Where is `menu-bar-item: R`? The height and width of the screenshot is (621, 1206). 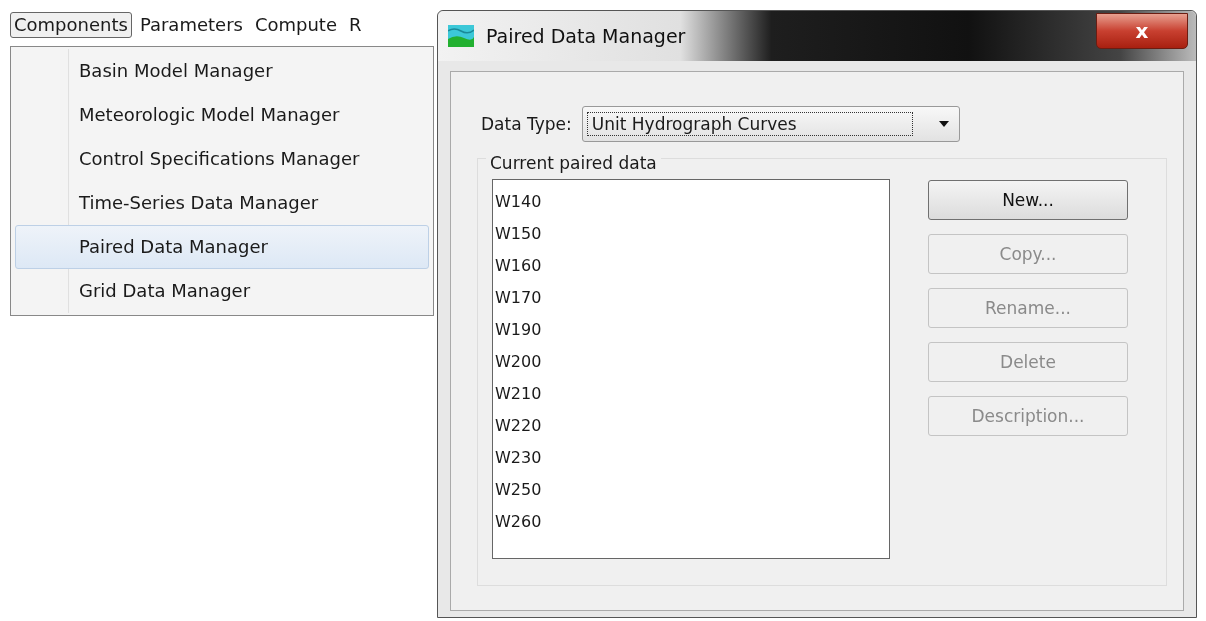 menu-bar-item: R is located at coordinates (355, 25).